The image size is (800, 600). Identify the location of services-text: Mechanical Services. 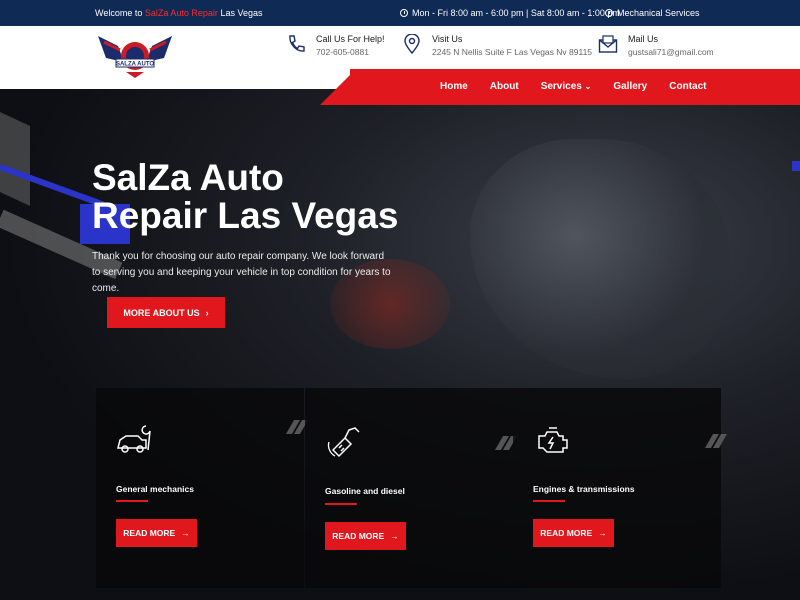
(658, 13).